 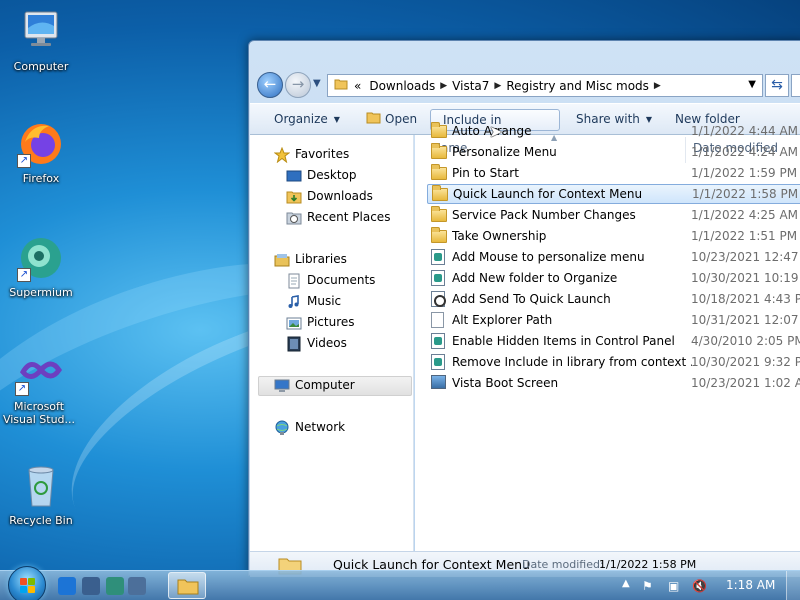 What do you see at coordinates (699, 586) in the screenshot?
I see `volume-muted-icon: 🔇` at bounding box center [699, 586].